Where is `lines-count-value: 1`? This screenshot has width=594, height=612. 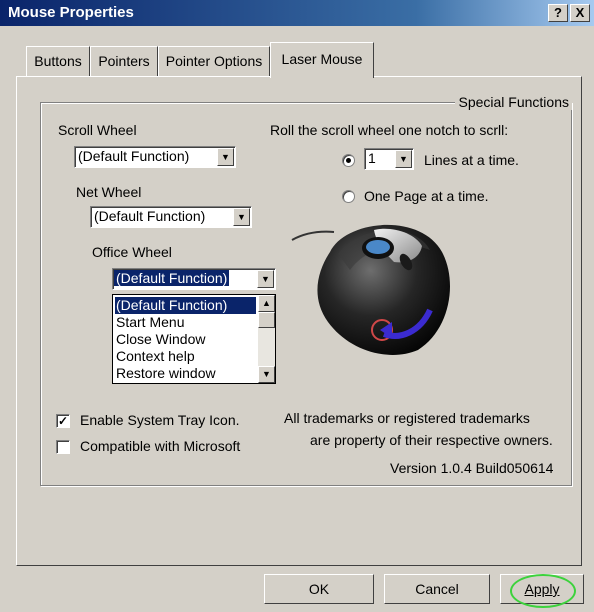 lines-count-value: 1 is located at coordinates (372, 158).